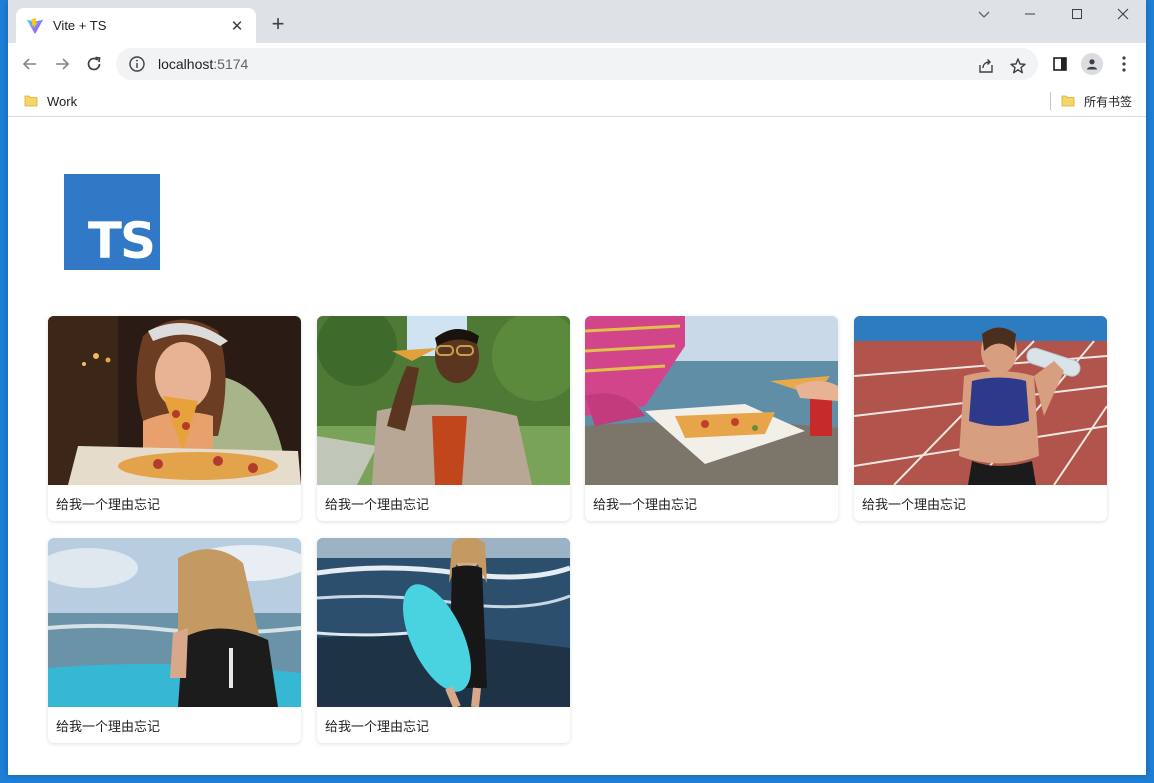 The image size is (1154, 783). Describe the element at coordinates (80, 25) in the screenshot. I see `tab-title: Vite + TS` at that location.